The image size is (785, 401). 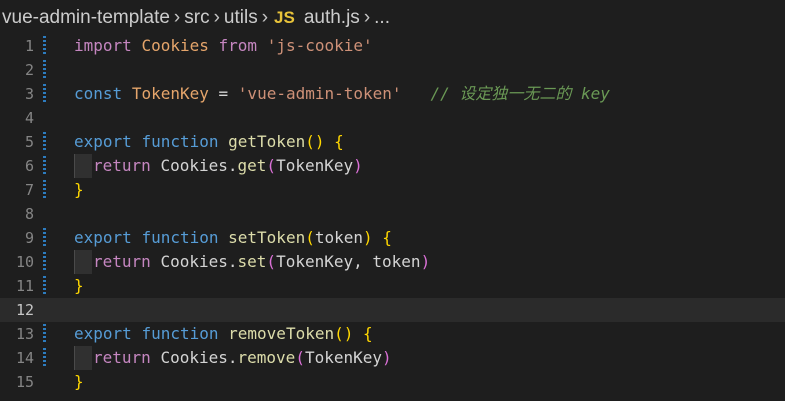 I want to click on code-token: setToken, so click(x=267, y=237).